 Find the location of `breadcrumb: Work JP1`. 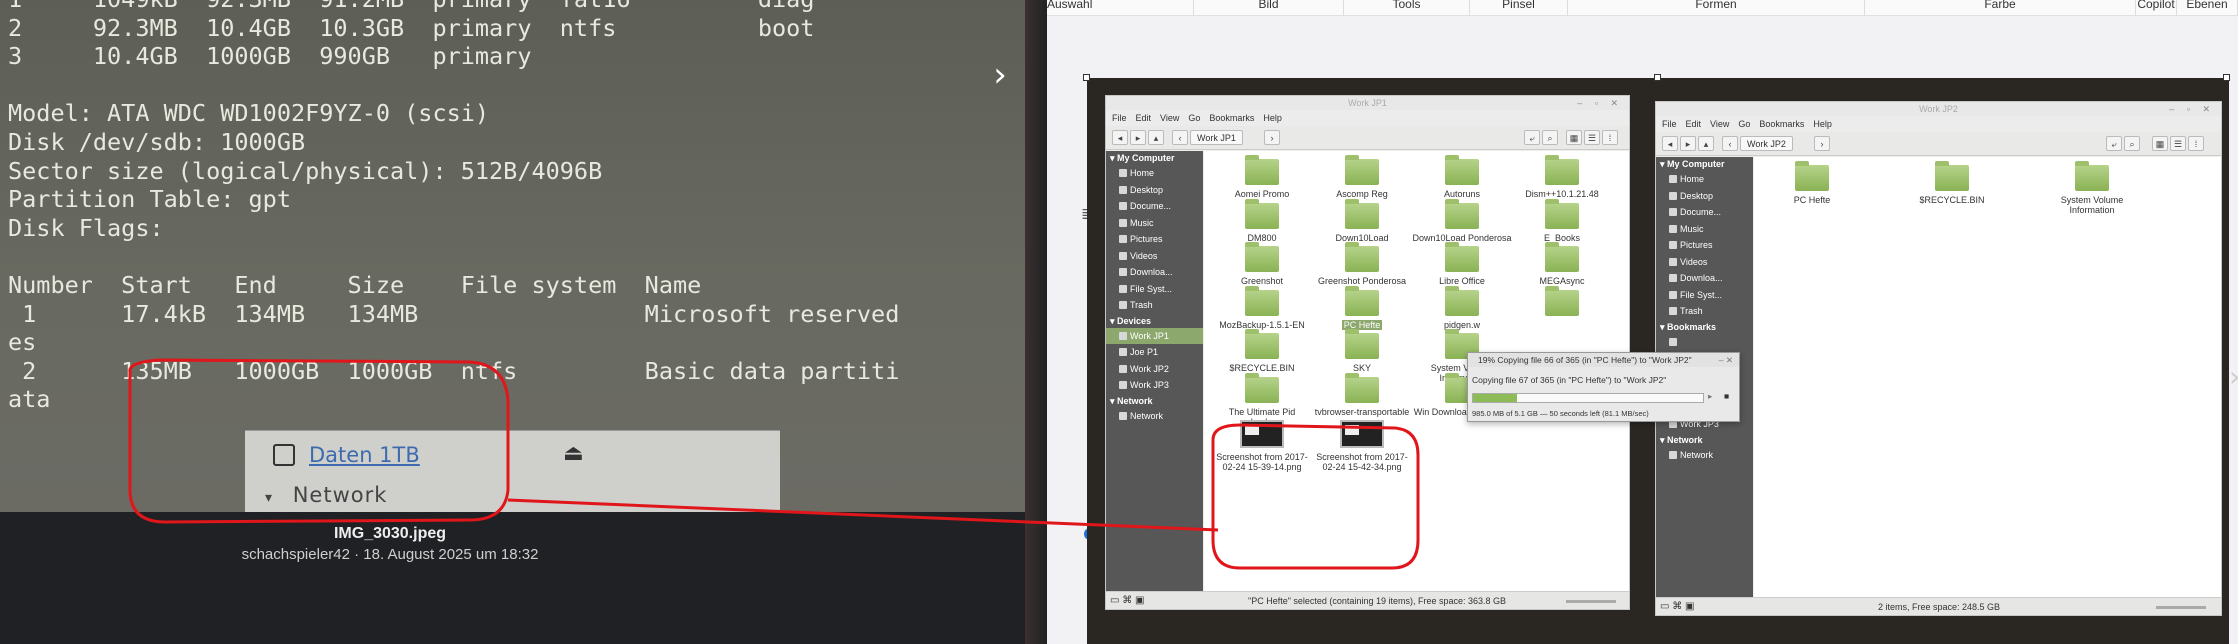

breadcrumb: Work JP1 is located at coordinates (1216, 137).